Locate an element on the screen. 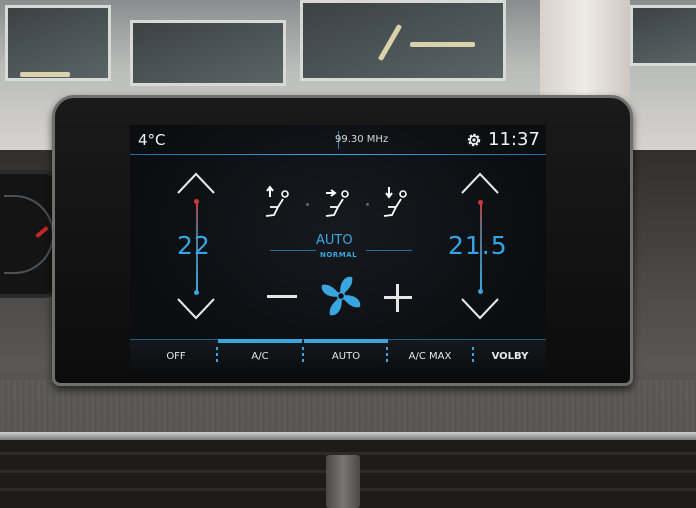 This screenshot has height=508, width=696. right-temp-hot-dot is located at coordinates (480, 202).